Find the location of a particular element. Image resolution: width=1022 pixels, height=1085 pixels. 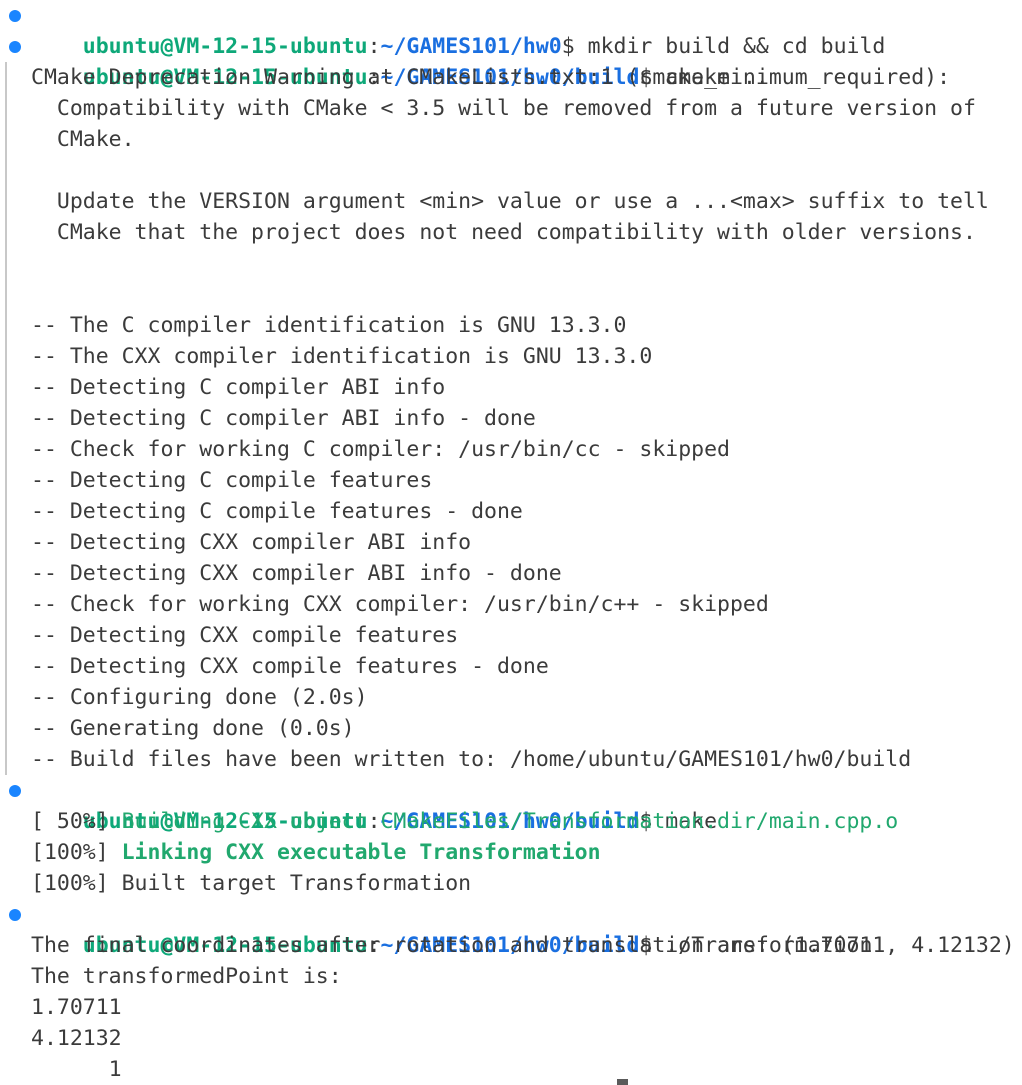

output-line: -- Detecting CXX compiler ABI info is located at coordinates (251, 542).